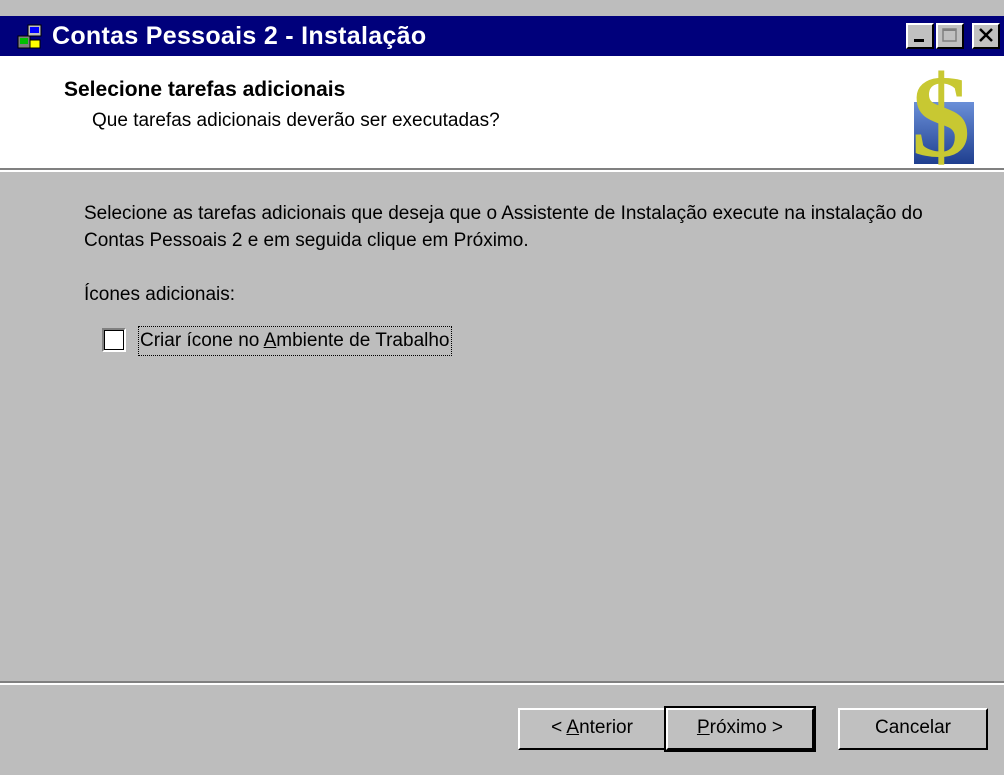 This screenshot has height=775, width=1004. I want to click on page-title: Selecione tarefas adicionais, so click(205, 89).